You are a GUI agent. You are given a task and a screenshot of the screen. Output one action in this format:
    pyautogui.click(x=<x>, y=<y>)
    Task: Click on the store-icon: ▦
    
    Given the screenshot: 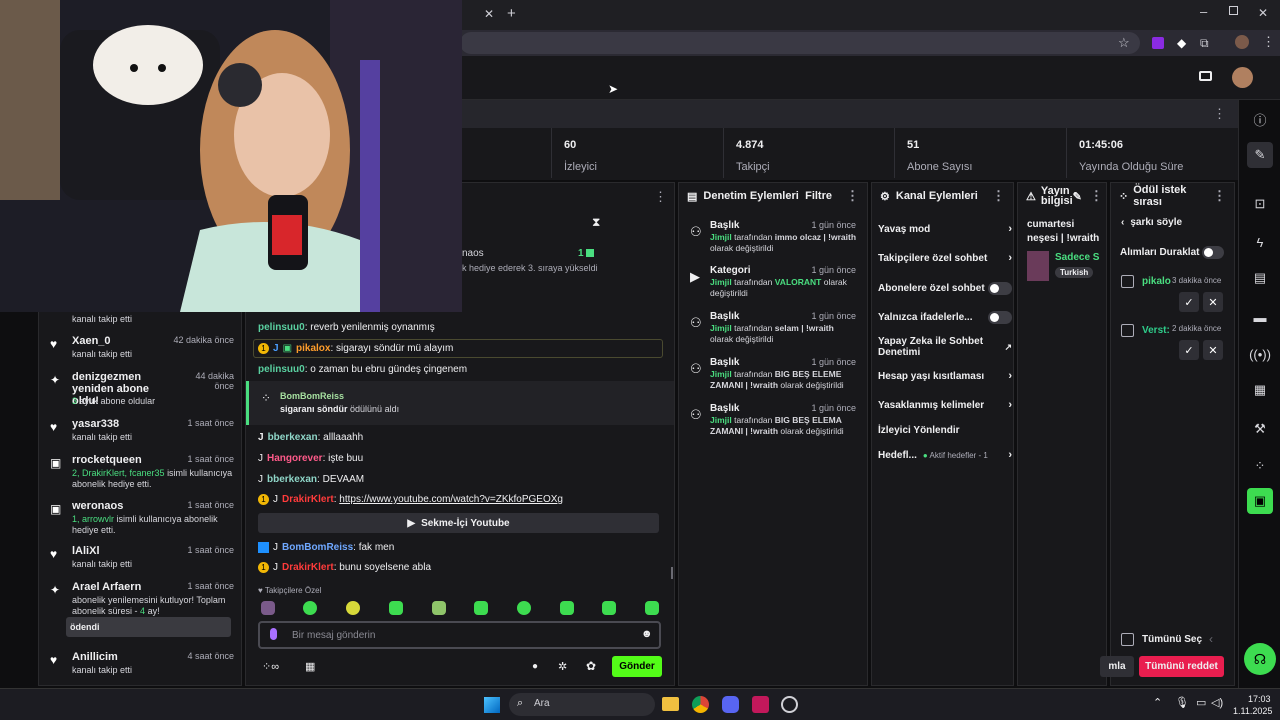 What is the action you would take?
    pyautogui.click(x=310, y=666)
    